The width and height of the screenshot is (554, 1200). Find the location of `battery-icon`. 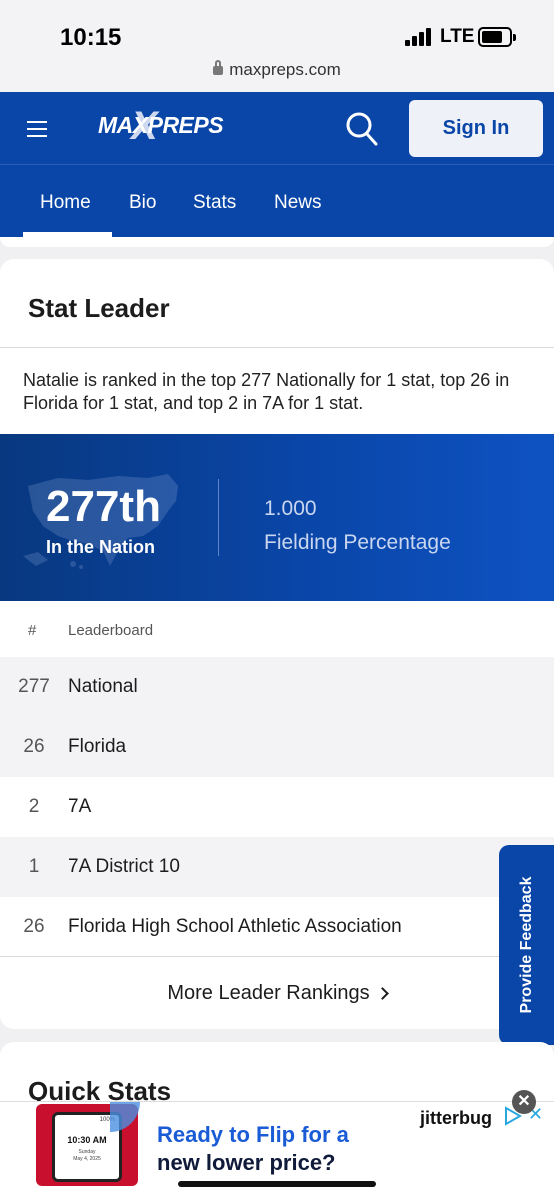

battery-icon is located at coordinates (497, 37).